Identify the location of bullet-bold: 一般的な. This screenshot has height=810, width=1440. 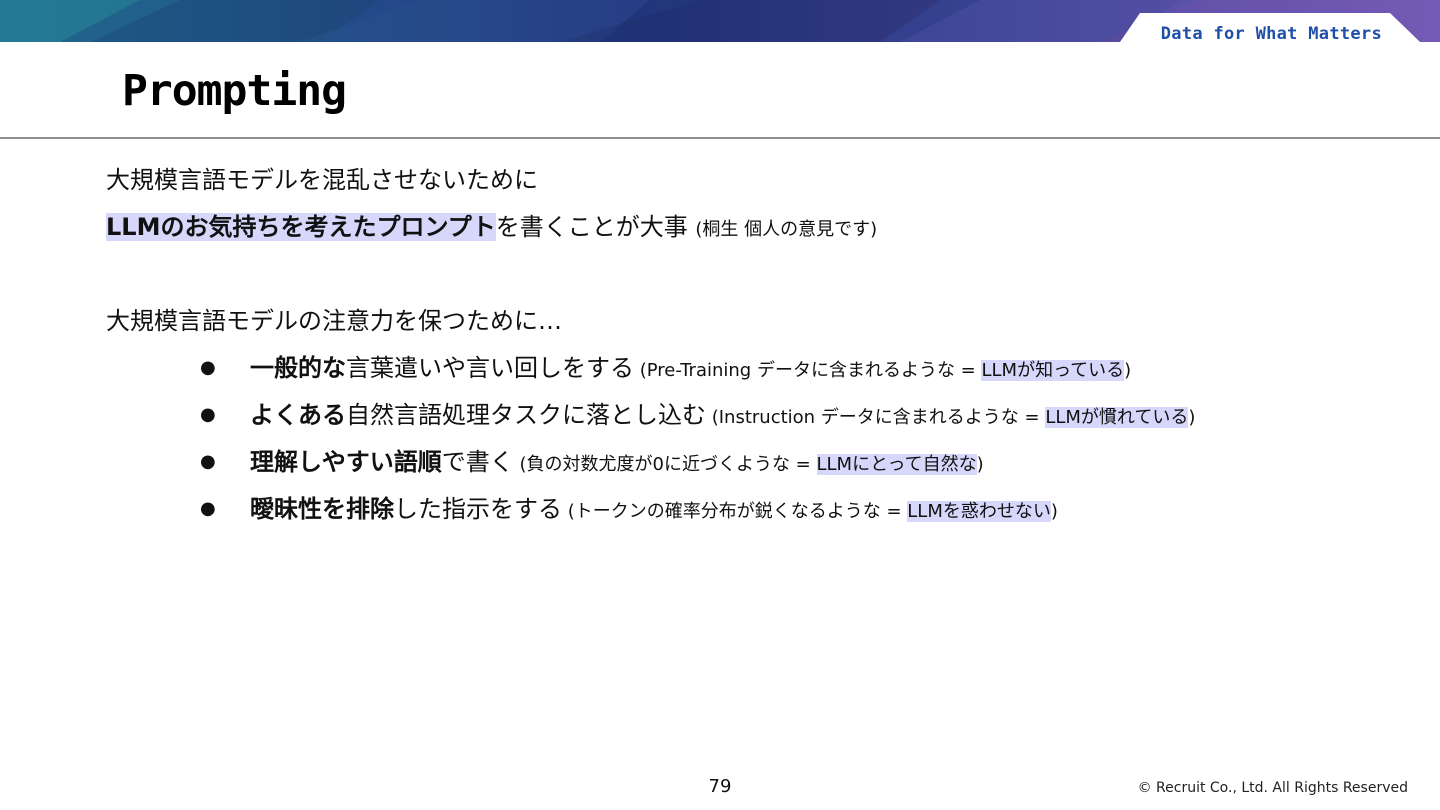
(298, 368).